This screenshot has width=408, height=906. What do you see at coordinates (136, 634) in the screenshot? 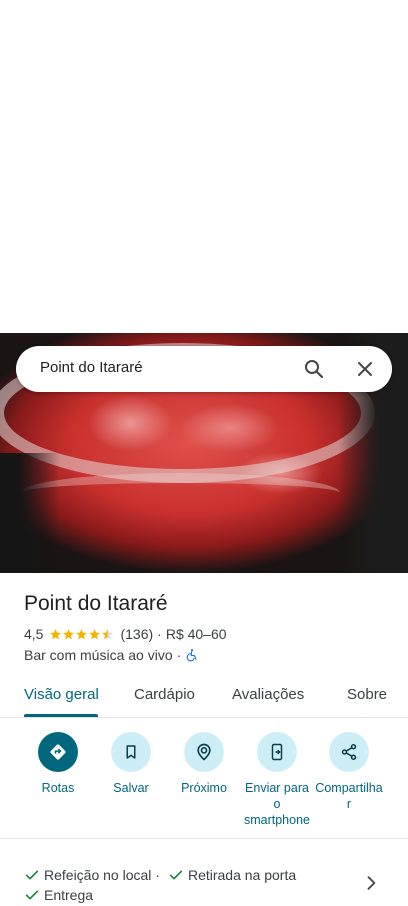
I see `review-count: (136)` at bounding box center [136, 634].